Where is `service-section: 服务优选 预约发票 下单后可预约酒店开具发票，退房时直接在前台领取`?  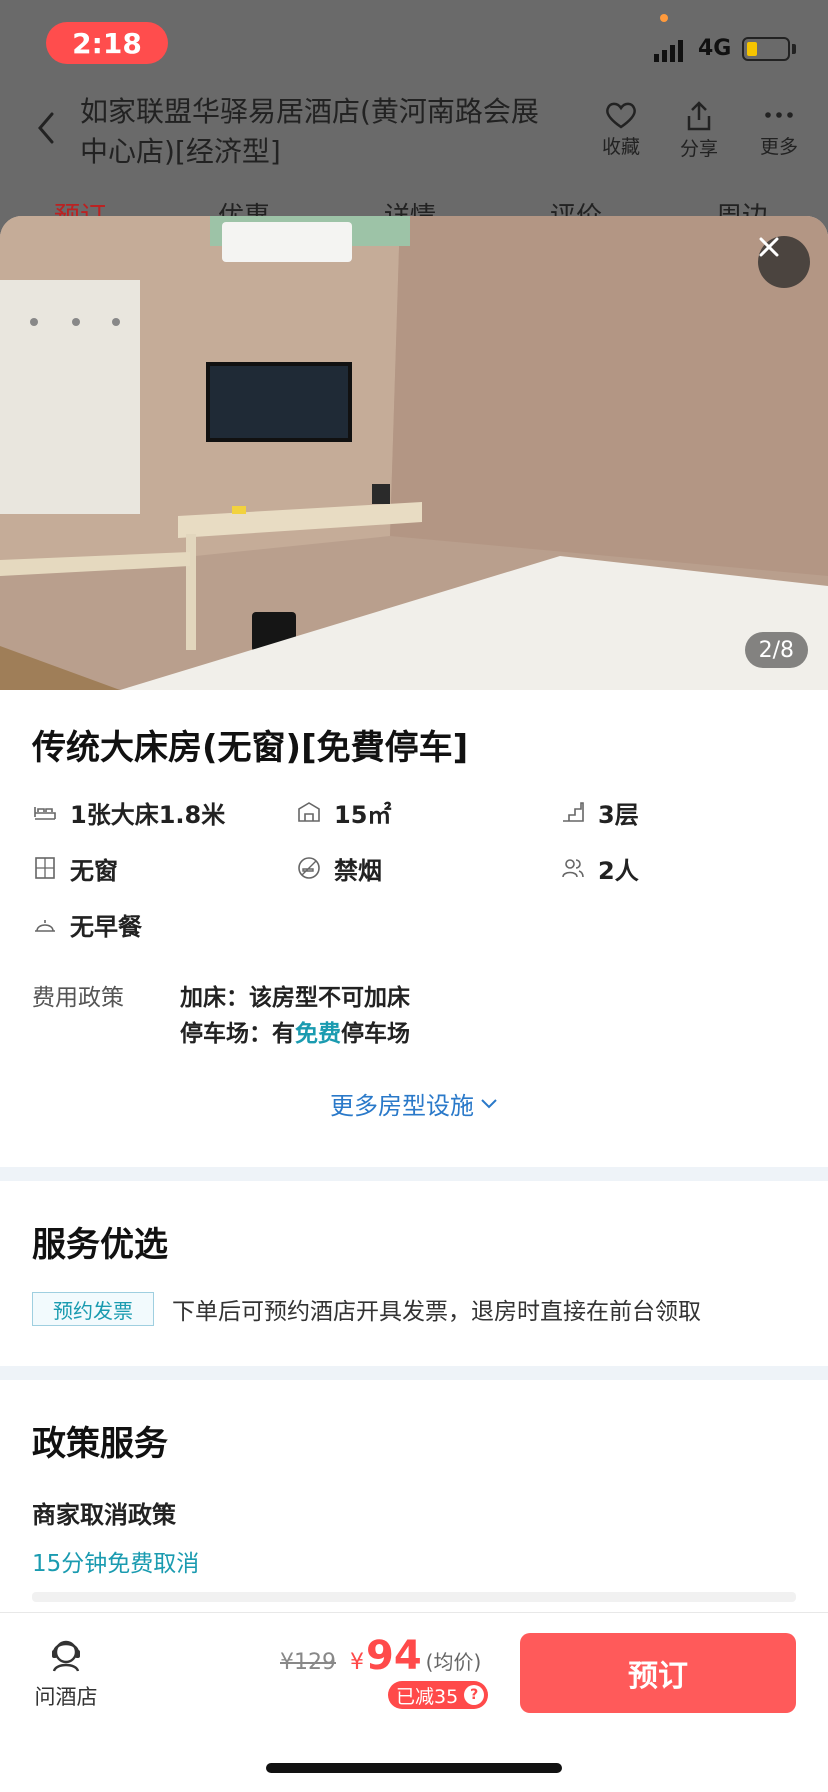
service-section: 服务优选 预约发票 下单后可预约酒店开具发票，退房时直接在前台领取 is located at coordinates (414, 1253).